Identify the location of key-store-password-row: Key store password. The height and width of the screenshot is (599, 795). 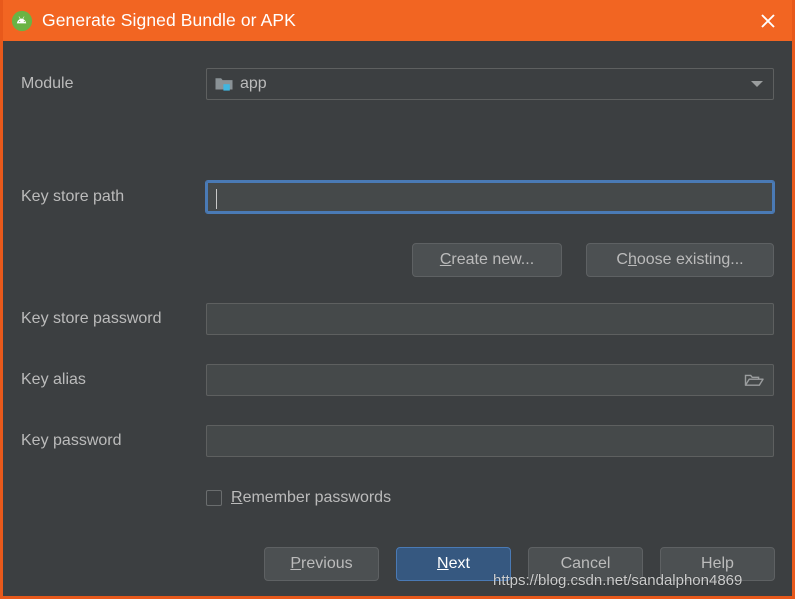
(397, 319).